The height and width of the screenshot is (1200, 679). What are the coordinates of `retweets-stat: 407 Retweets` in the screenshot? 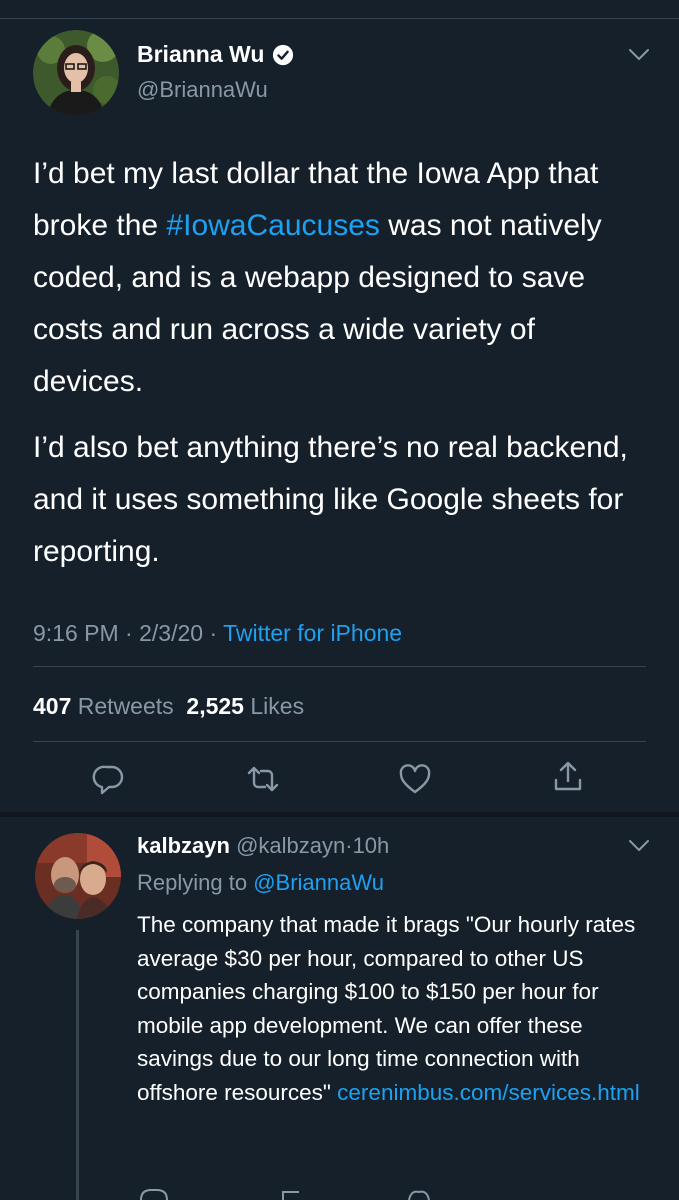 It's located at (103, 706).